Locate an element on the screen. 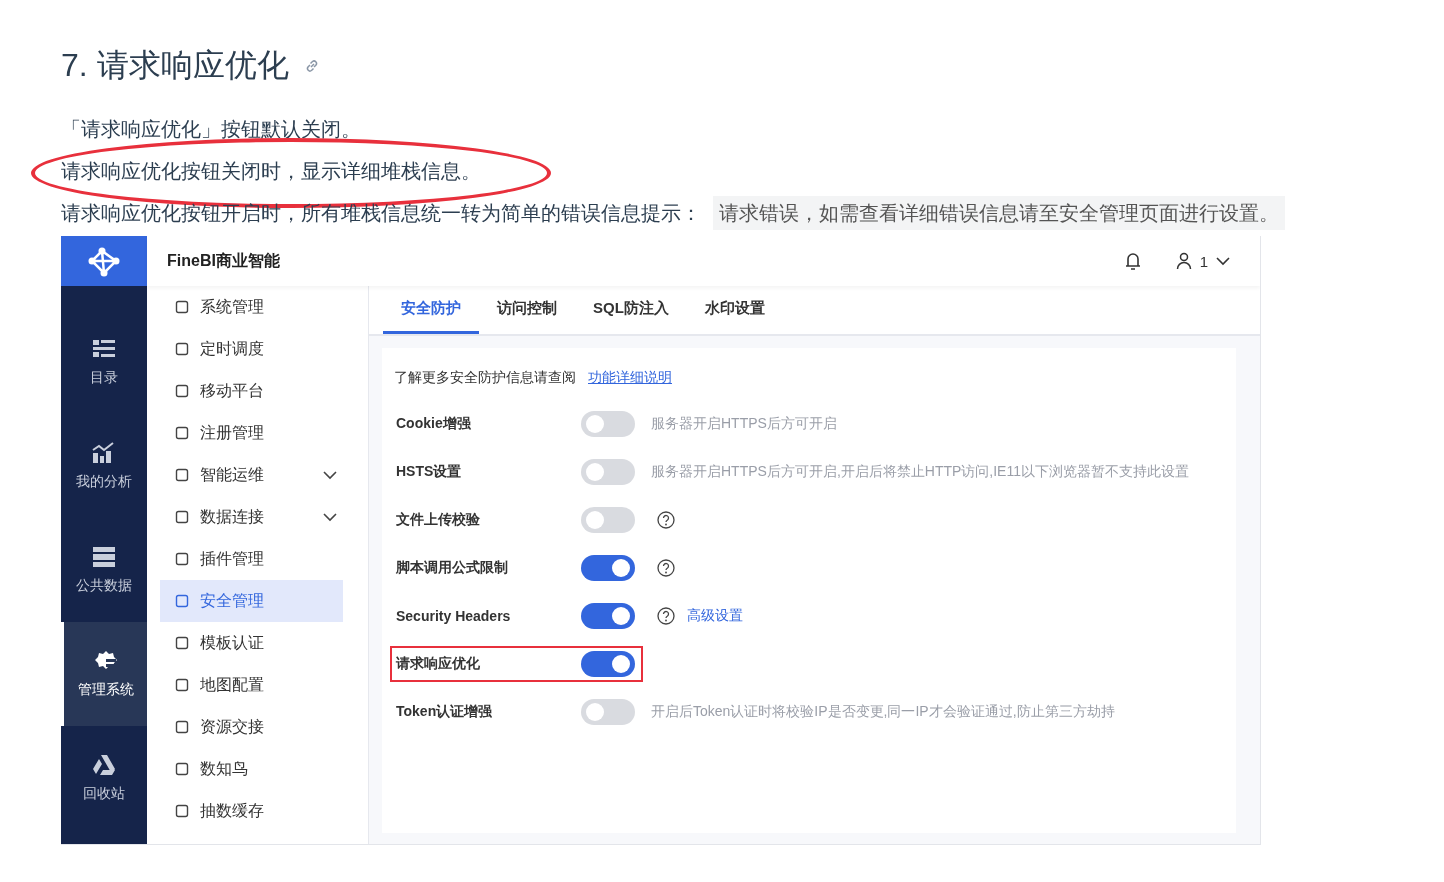 The image size is (1444, 882). setting-hint: 服务器开启HTTPS后方可开启 is located at coordinates (744, 424).